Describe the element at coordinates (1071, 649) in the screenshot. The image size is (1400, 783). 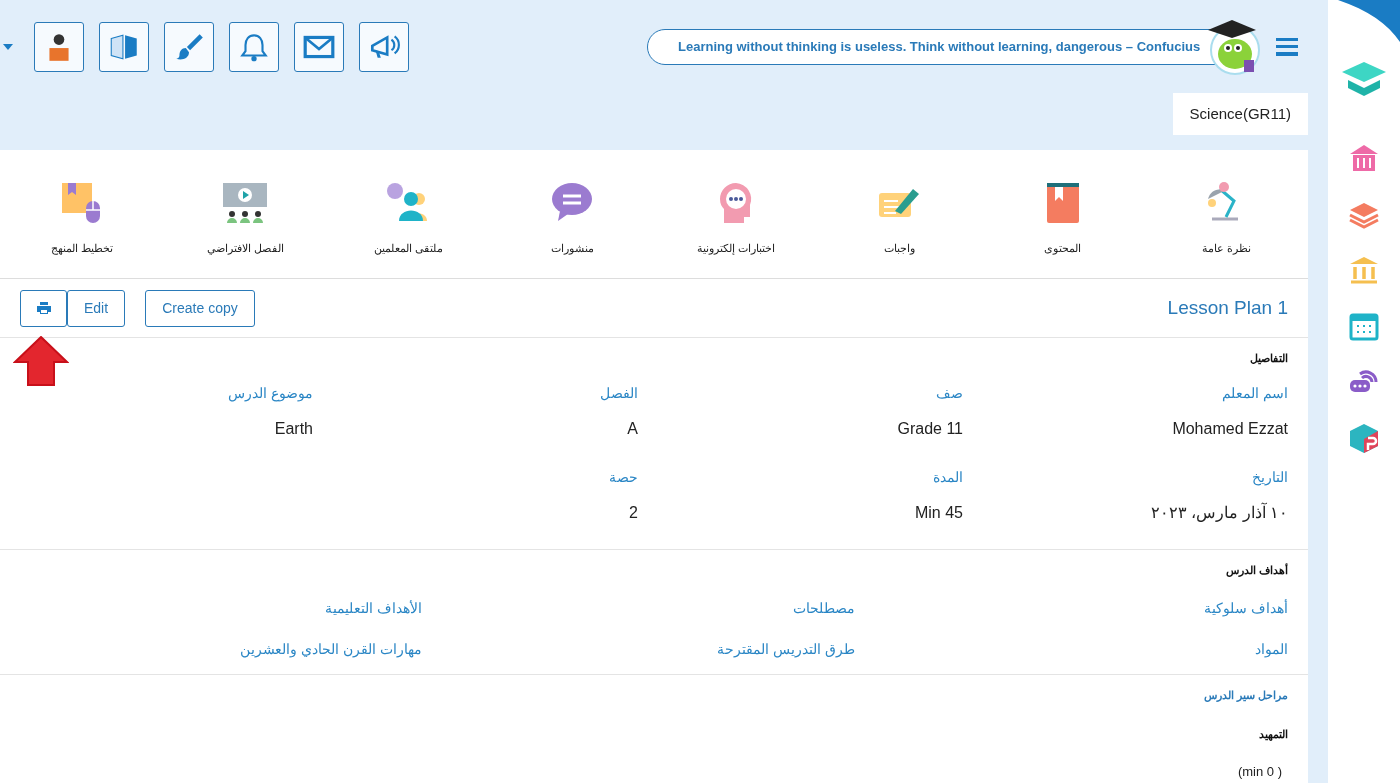
I see `objective-link: المواد` at that location.